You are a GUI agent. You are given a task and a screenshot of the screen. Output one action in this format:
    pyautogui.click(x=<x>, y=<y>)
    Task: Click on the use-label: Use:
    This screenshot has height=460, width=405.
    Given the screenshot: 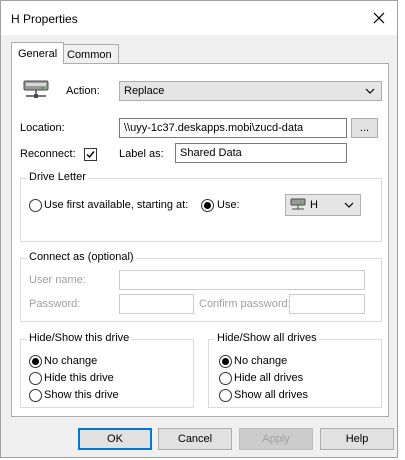 What is the action you would take?
    pyautogui.click(x=228, y=205)
    